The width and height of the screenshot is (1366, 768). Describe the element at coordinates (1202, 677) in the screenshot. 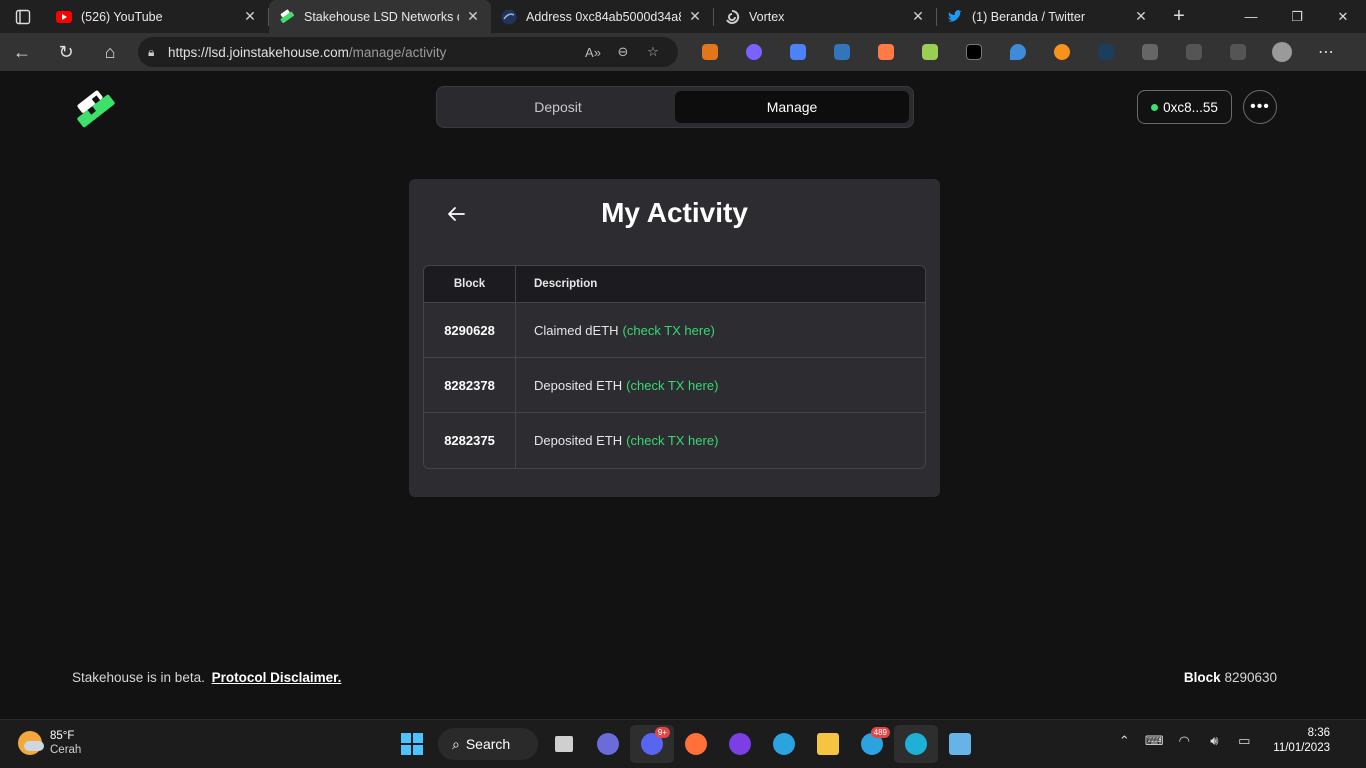

I see `block-label: Block` at that location.